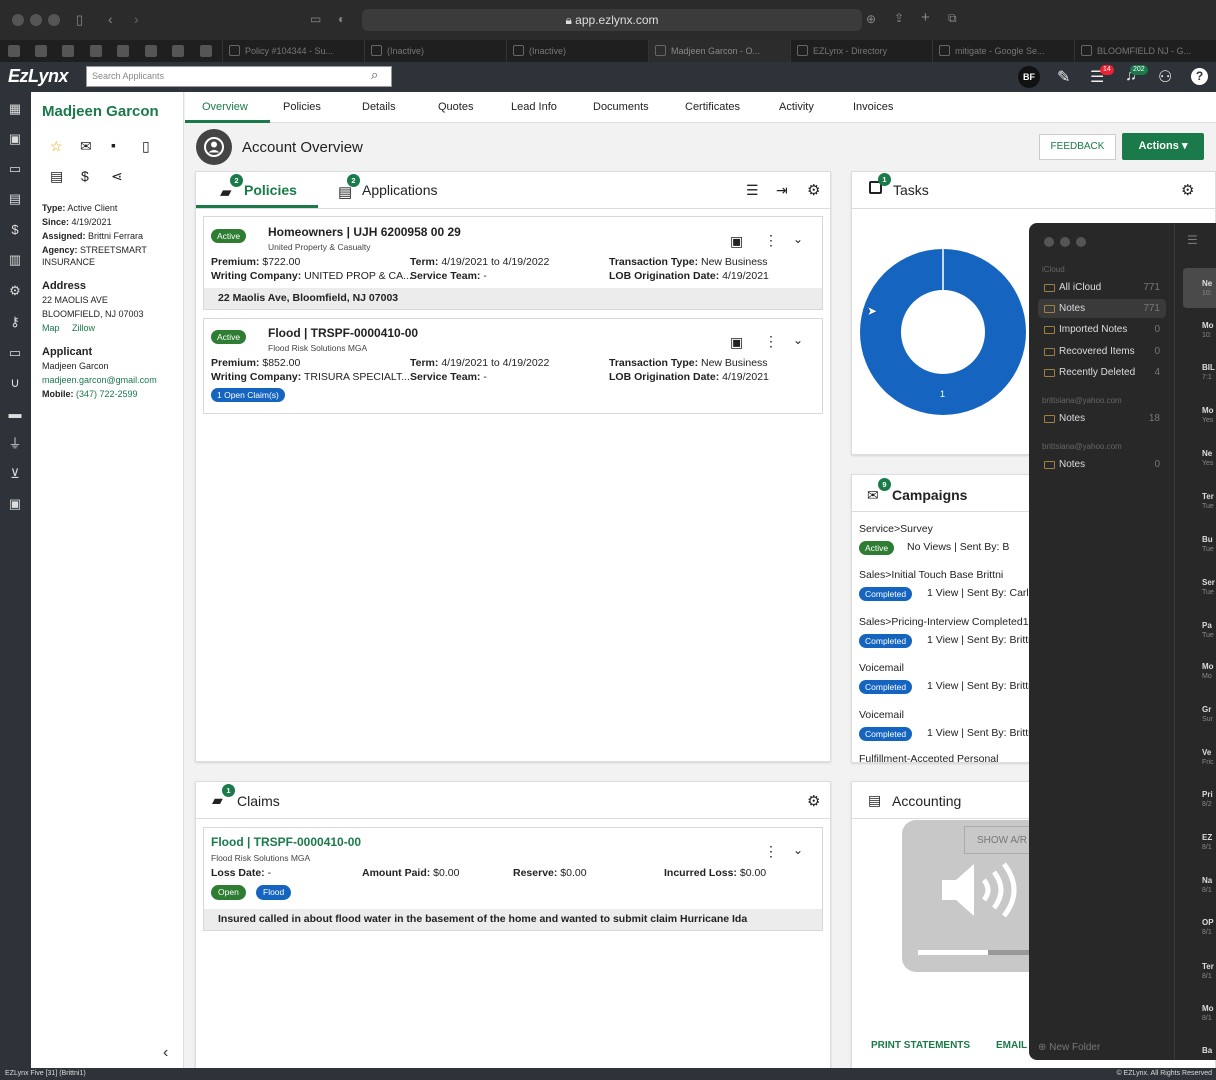 Image resolution: width=1216 pixels, height=1080 pixels. I want to click on ezlynx-logo: EzLynx, so click(38, 76).